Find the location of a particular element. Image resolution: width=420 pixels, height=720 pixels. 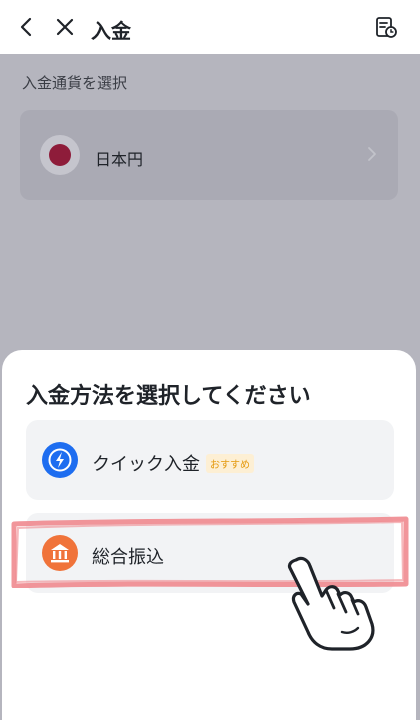

currency-selector: 日本円 is located at coordinates (209, 155).